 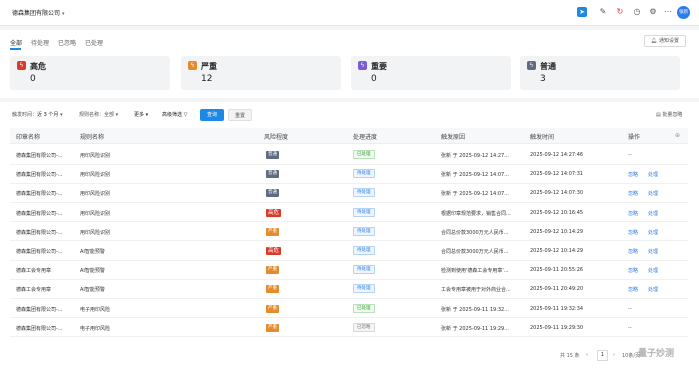 What do you see at coordinates (94, 42) in the screenshot?
I see `tab-processed: 已处理` at bounding box center [94, 42].